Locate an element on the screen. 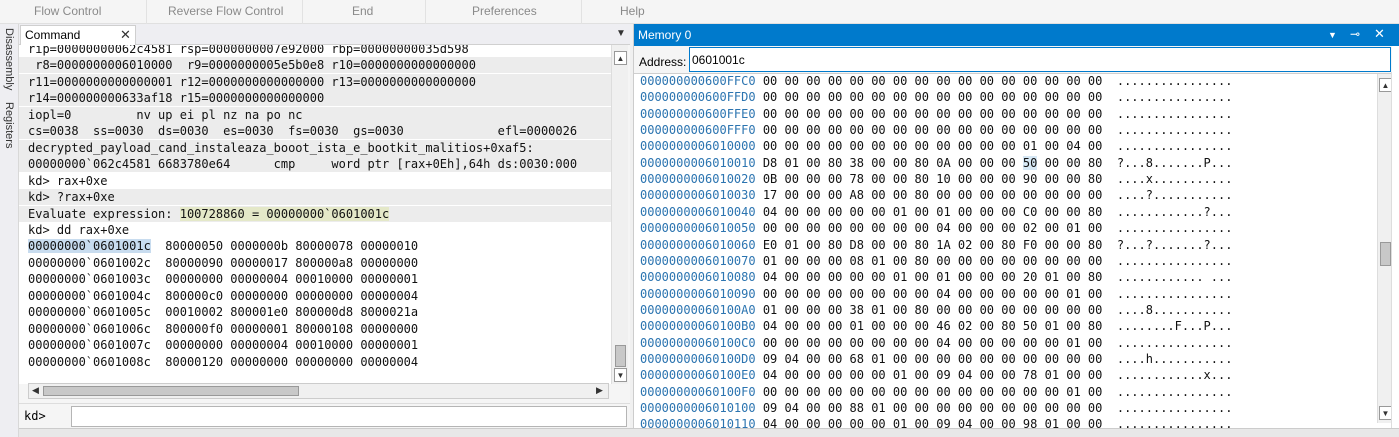  expression-result: 100728860 = 00000000`0601001c is located at coordinates (284, 213).